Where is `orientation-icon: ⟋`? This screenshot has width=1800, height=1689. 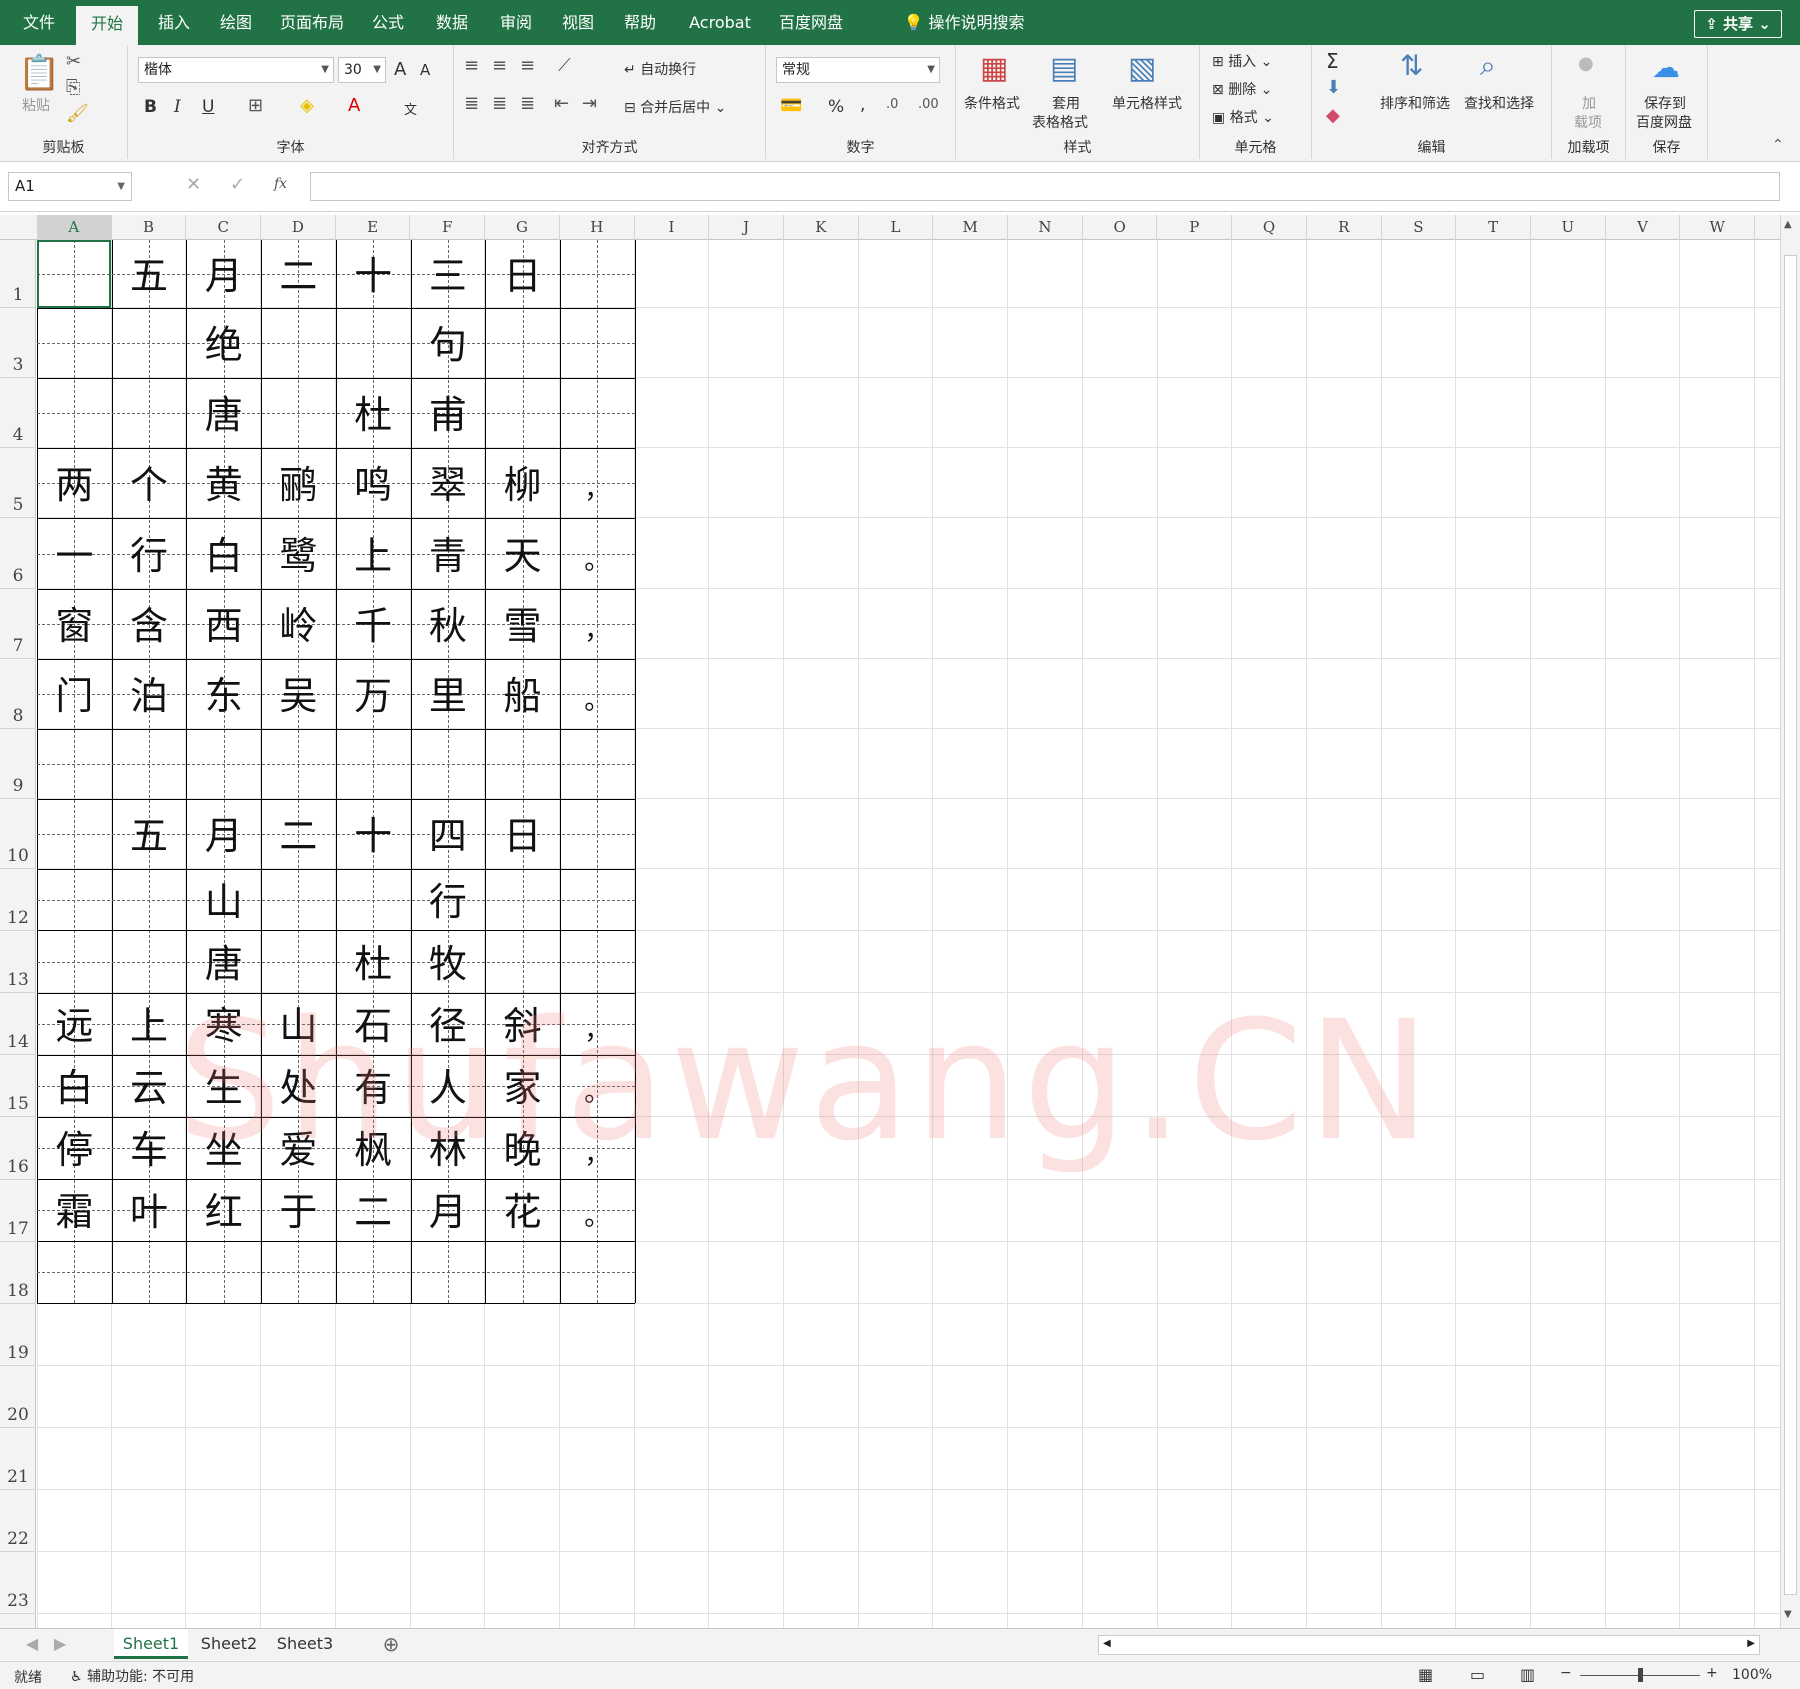
orientation-icon: ⟋ is located at coordinates (564, 65).